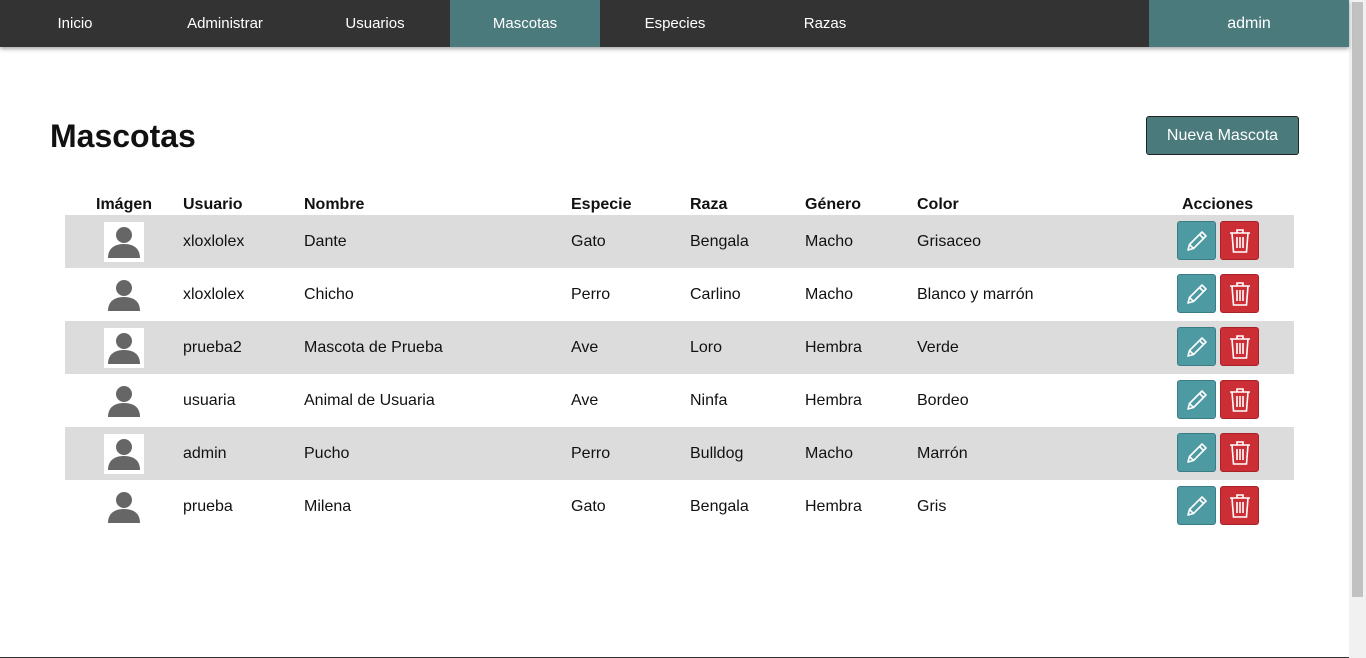 The image size is (1366, 658). I want to click on user-menu: admin, so click(1249, 23).